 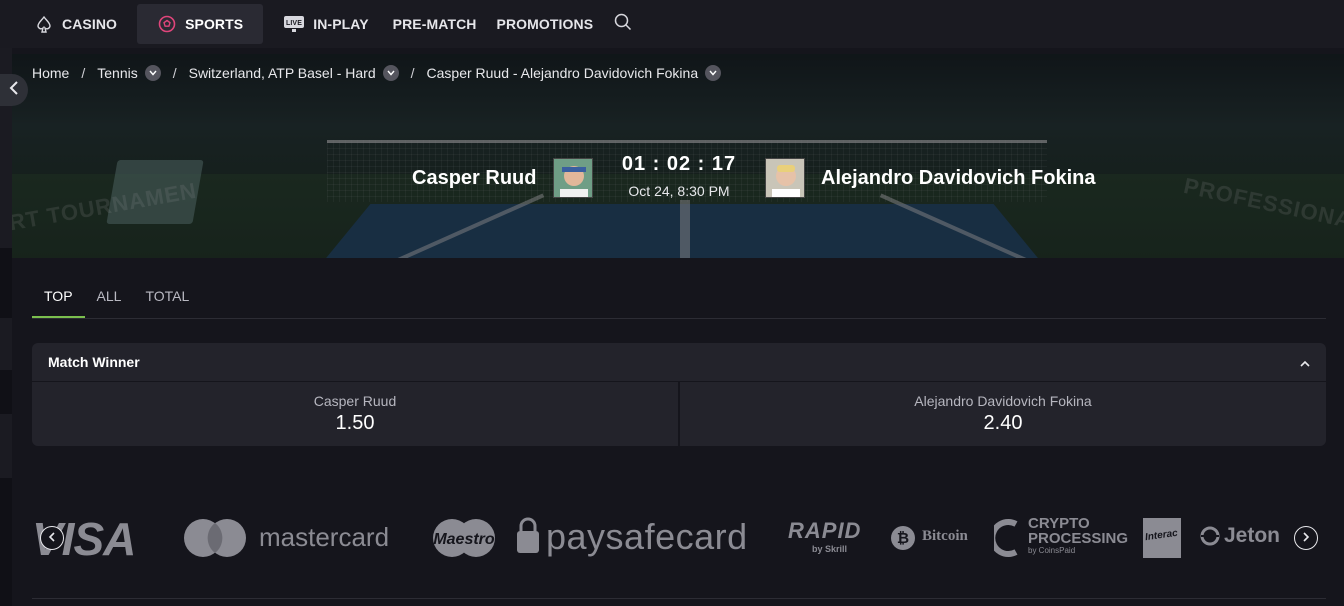 I want to click on home-player-avatar, so click(x=573, y=178).